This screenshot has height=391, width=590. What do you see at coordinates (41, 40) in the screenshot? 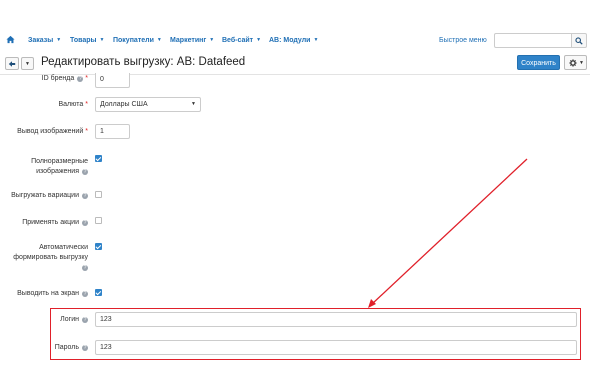
I see `nav-item-label: Заказы` at bounding box center [41, 40].